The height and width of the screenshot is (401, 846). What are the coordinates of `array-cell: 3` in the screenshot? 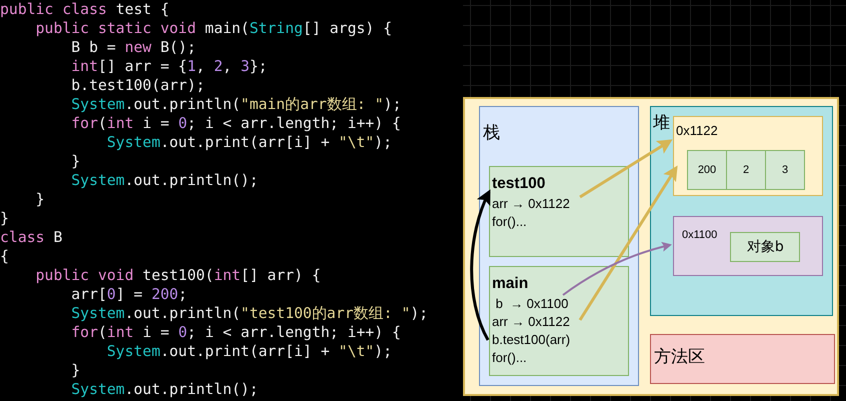 It's located at (785, 170).